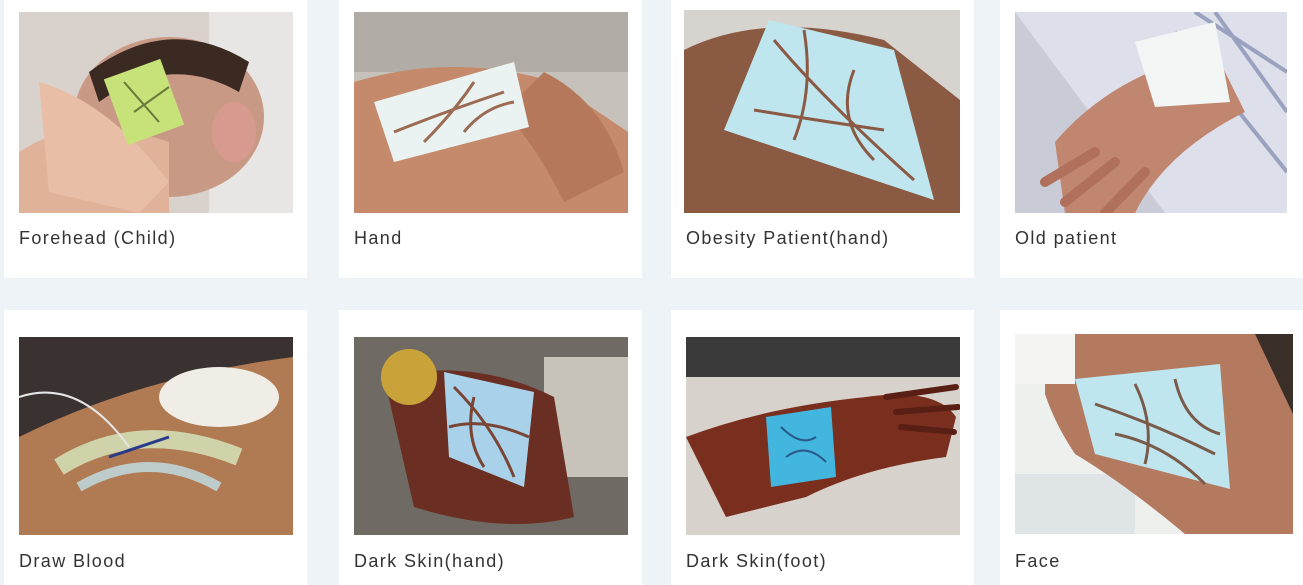 The image size is (1303, 585). What do you see at coordinates (1066, 238) in the screenshot?
I see `caption-old-patient: Old patient` at bounding box center [1066, 238].